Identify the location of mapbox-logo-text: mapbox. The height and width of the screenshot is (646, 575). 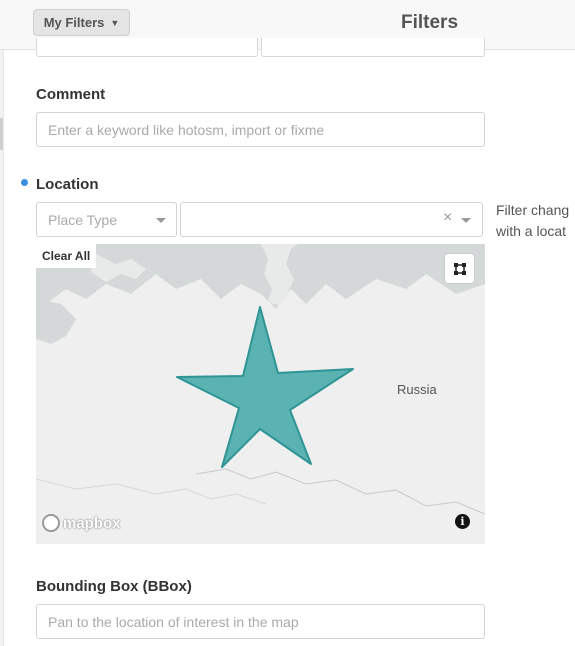
(92, 523).